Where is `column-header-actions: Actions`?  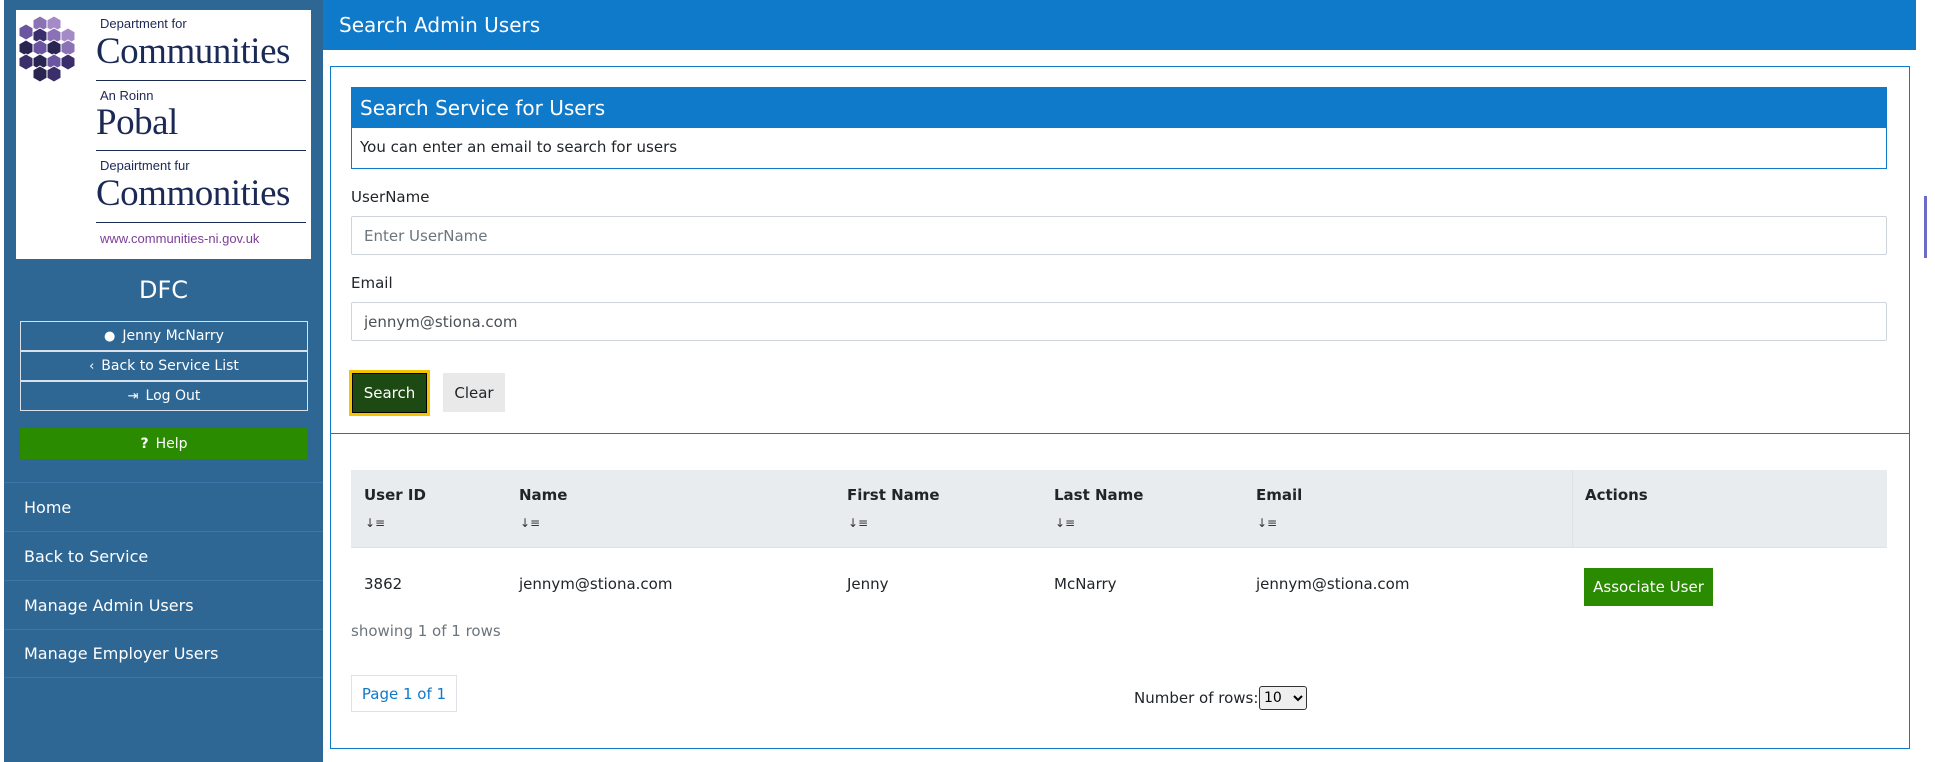
column-header-actions: Actions is located at coordinates (1616, 495).